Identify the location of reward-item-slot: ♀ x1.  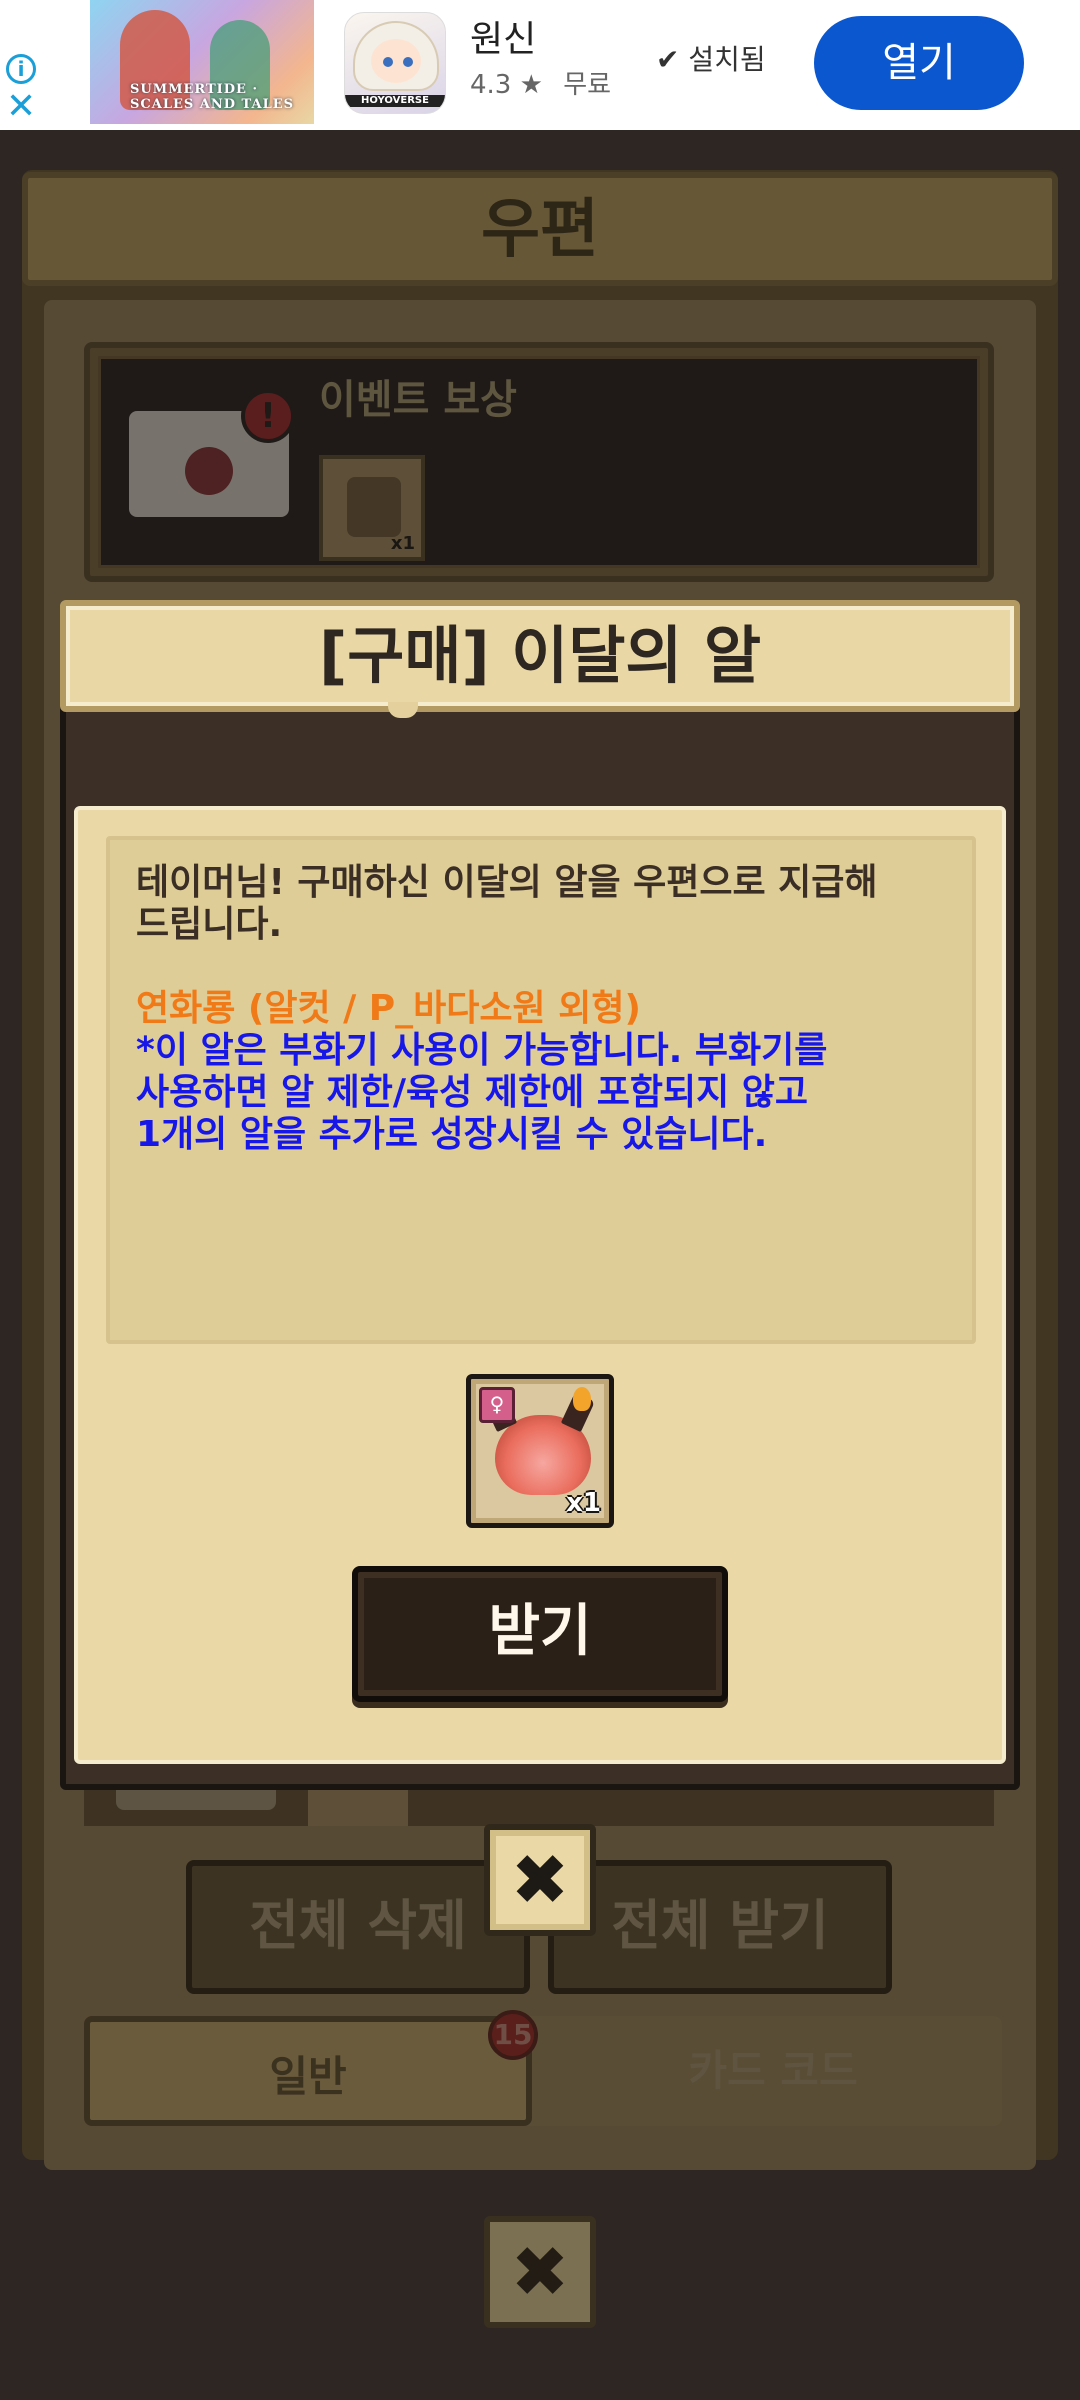
(540, 1451).